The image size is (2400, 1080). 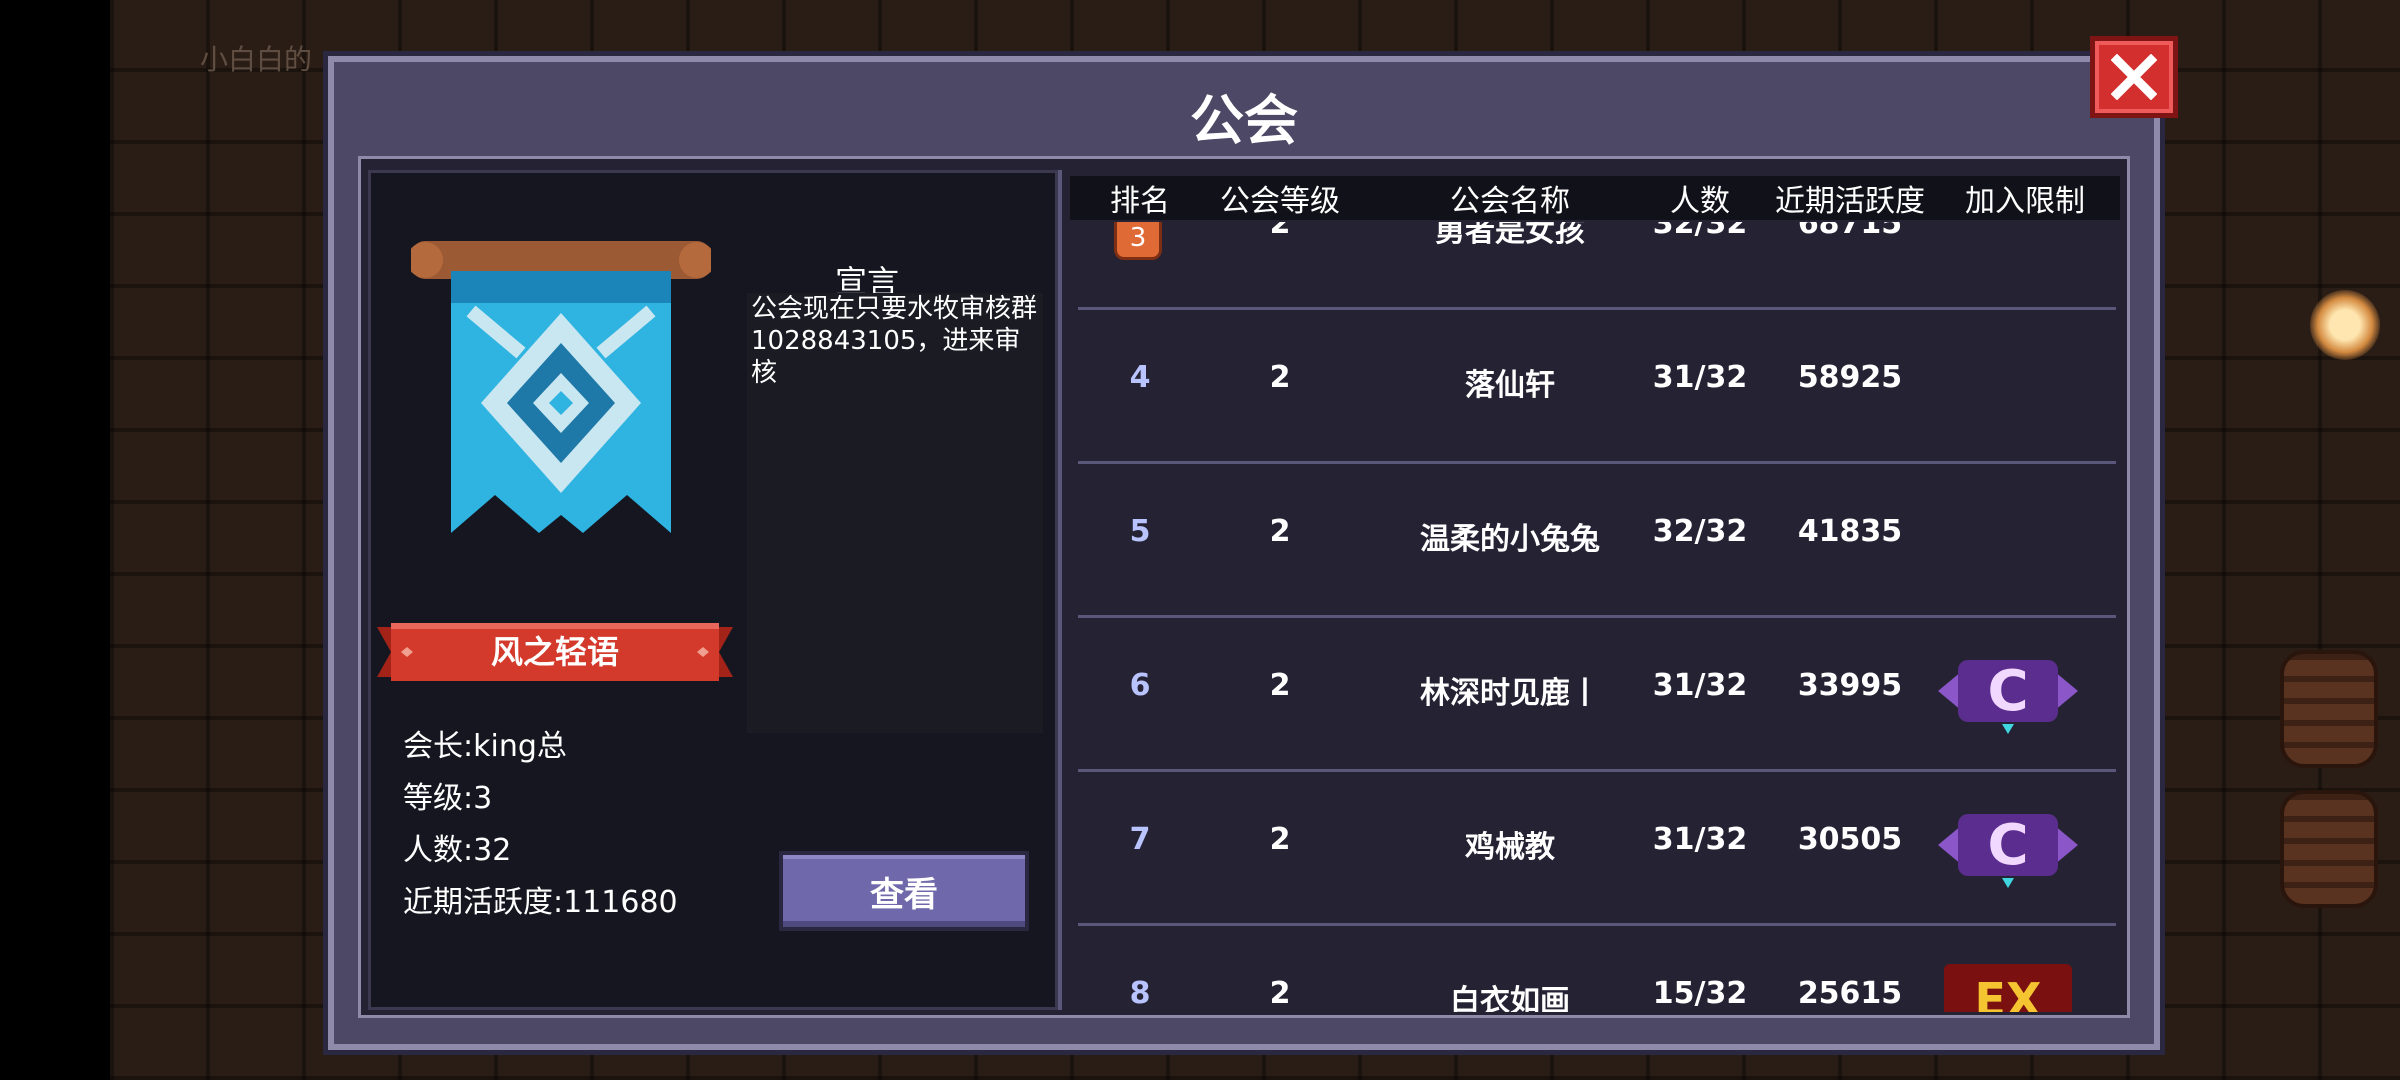 What do you see at coordinates (1140, 839) in the screenshot?
I see `row-rank: 7` at bounding box center [1140, 839].